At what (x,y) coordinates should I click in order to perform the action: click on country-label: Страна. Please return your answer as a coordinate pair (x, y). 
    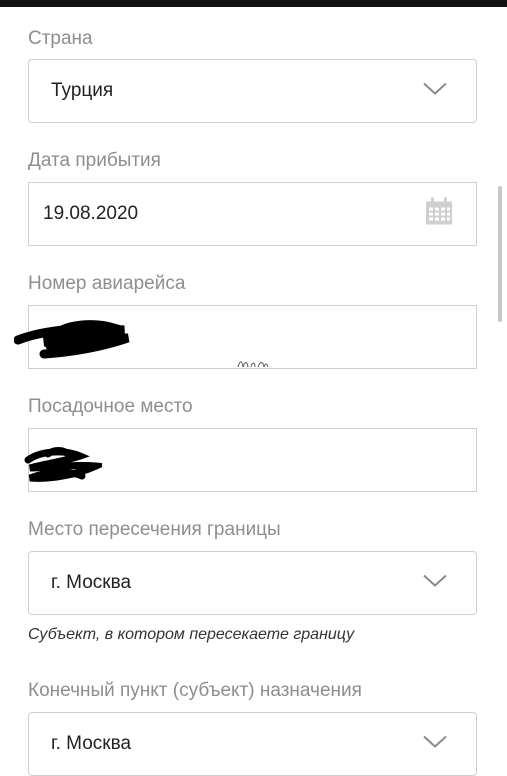
    Looking at the image, I should click on (60, 38).